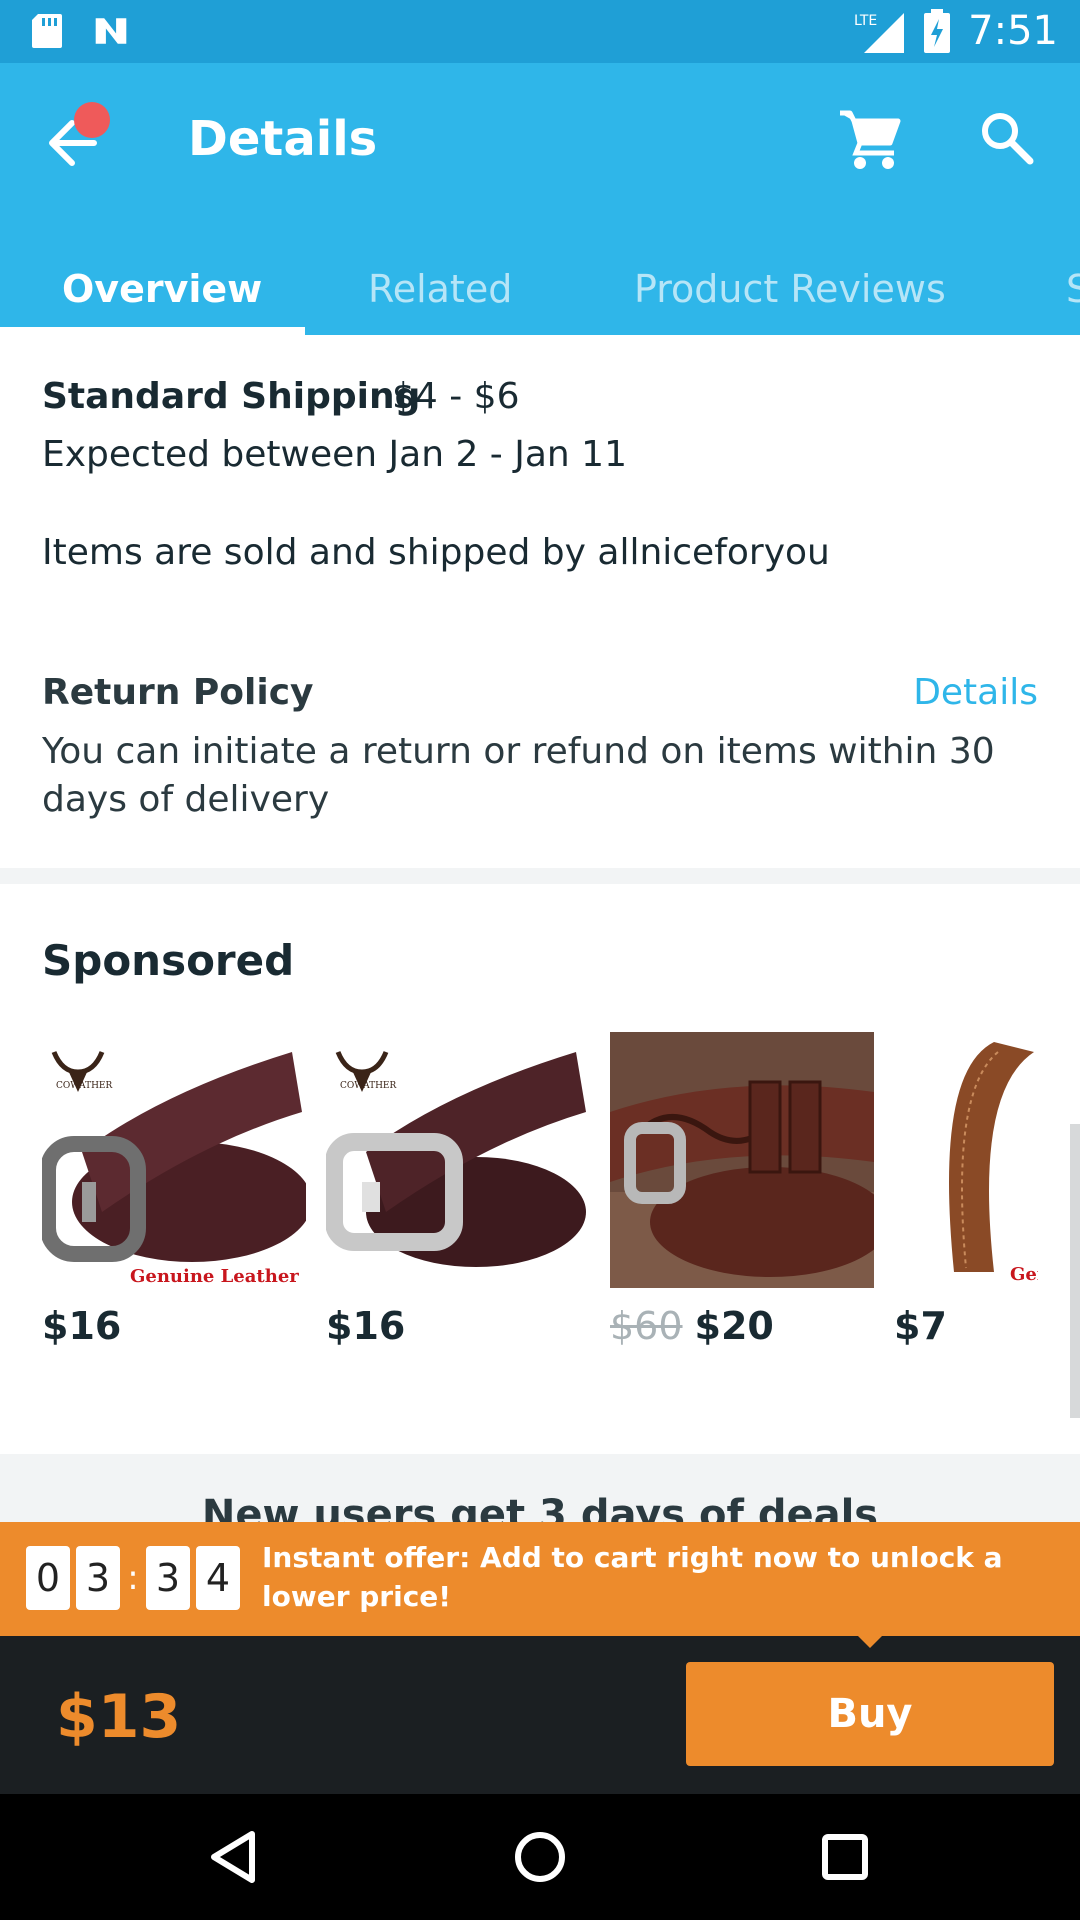 This screenshot has height=1920, width=1080. I want to click on sponsored-product-2: COWATHER, so click(458, 1160).